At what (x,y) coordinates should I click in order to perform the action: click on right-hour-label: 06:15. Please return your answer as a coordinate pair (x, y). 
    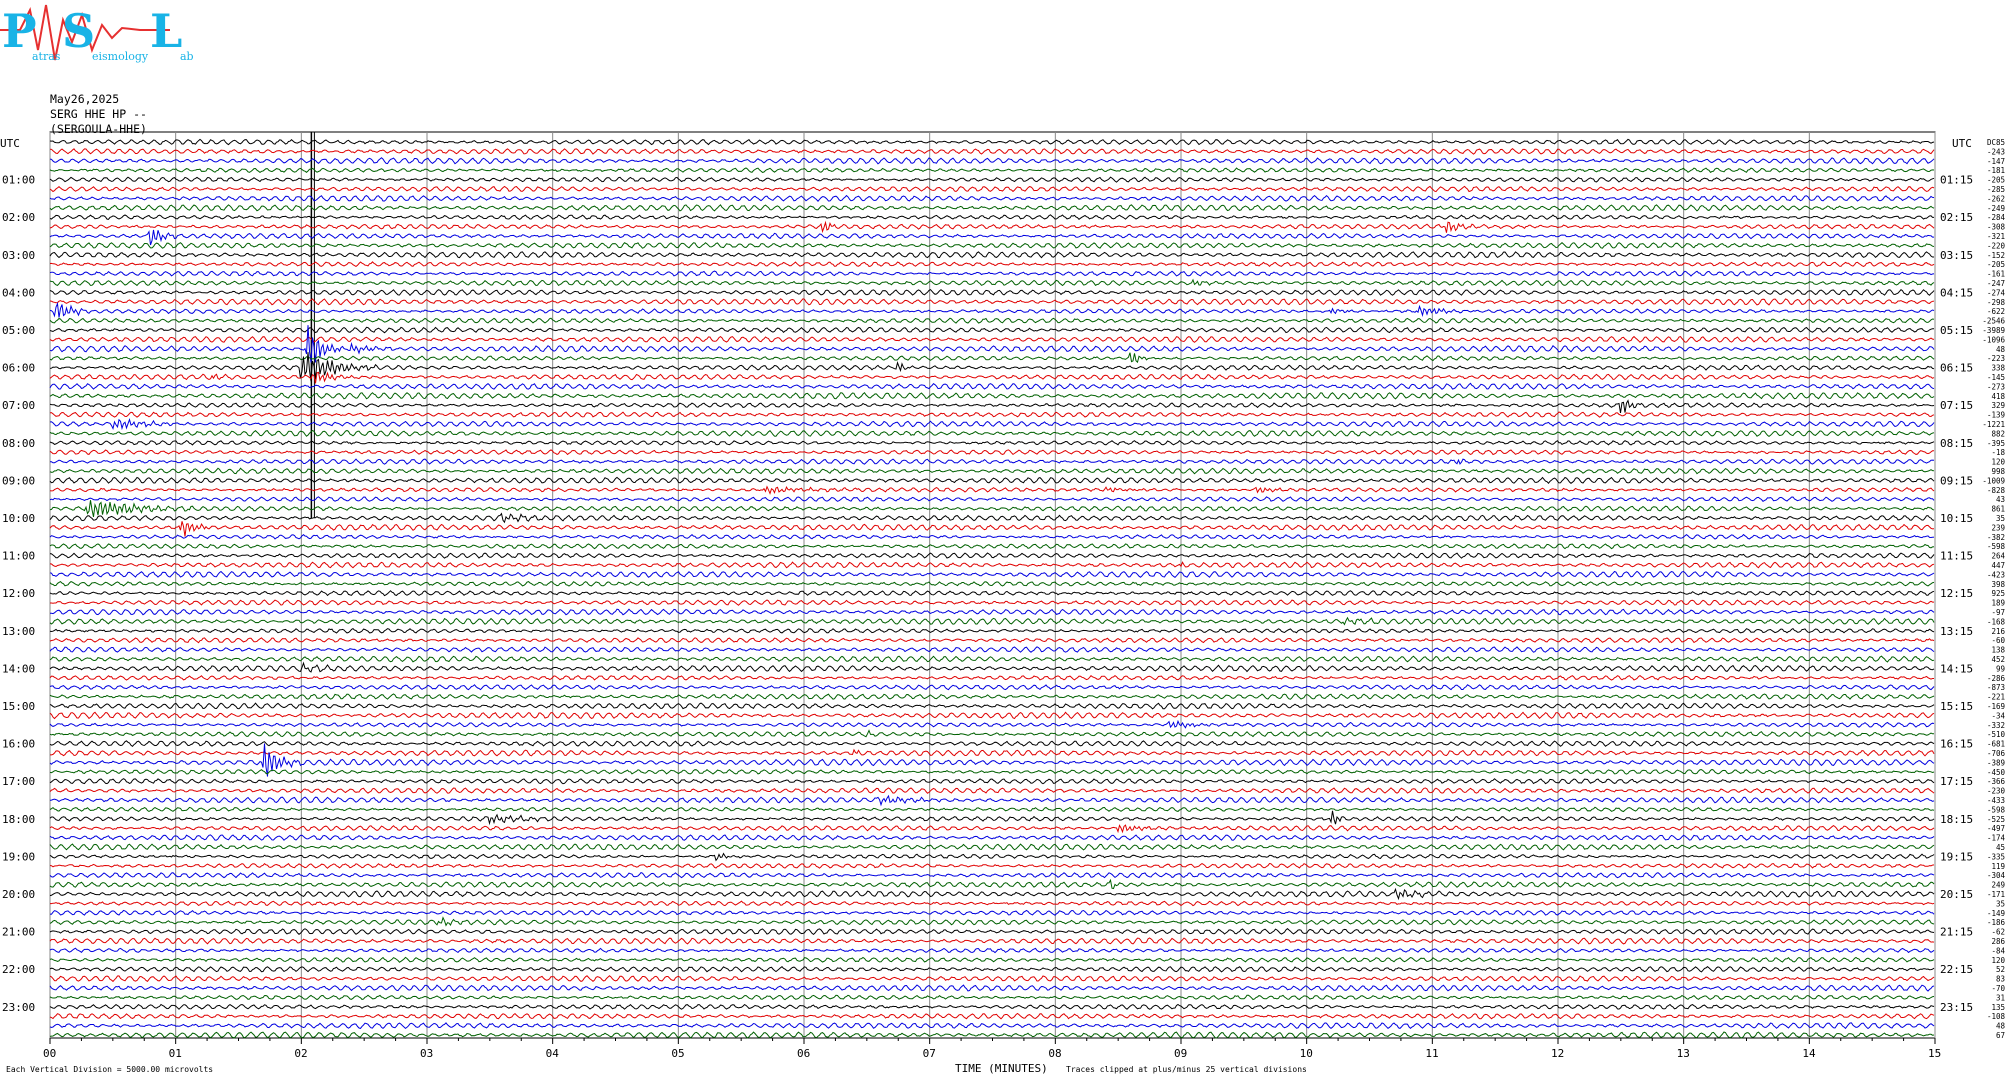
    Looking at the image, I should click on (1956, 368).